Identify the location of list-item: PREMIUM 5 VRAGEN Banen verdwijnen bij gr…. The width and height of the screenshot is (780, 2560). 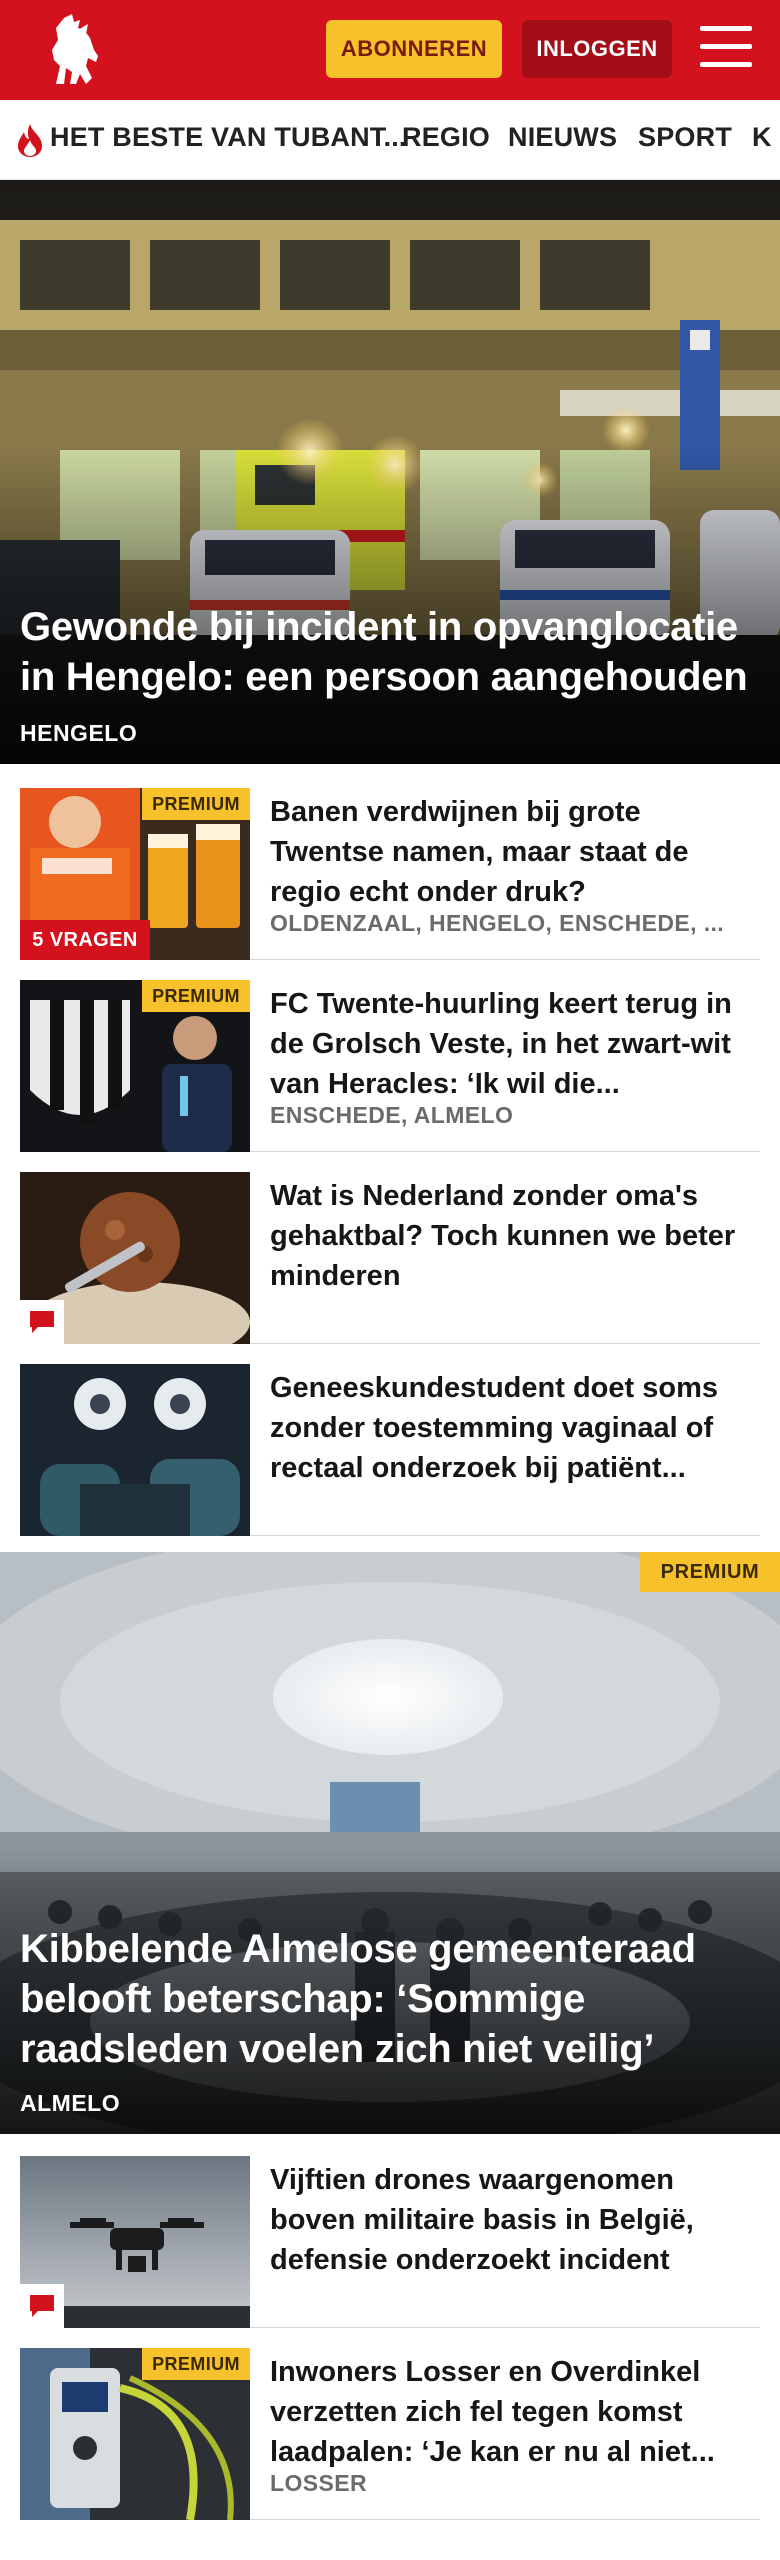
(390, 864).